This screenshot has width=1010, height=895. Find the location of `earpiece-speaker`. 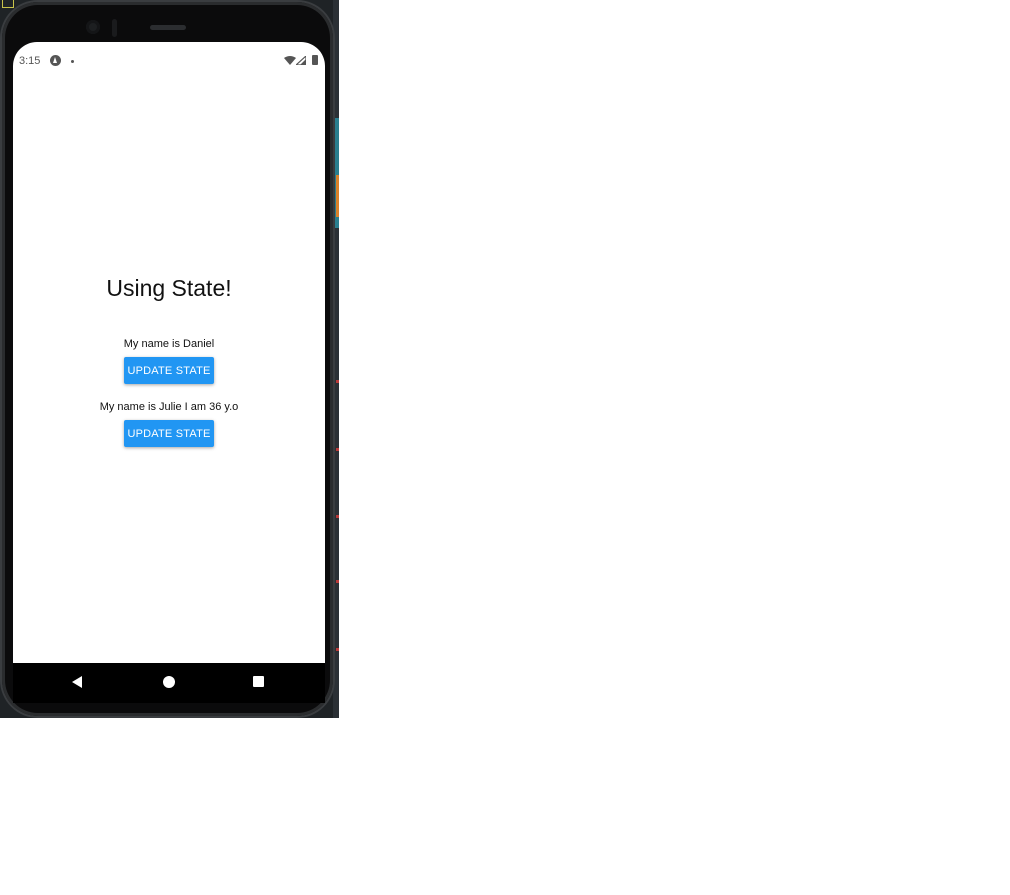

earpiece-speaker is located at coordinates (168, 27).